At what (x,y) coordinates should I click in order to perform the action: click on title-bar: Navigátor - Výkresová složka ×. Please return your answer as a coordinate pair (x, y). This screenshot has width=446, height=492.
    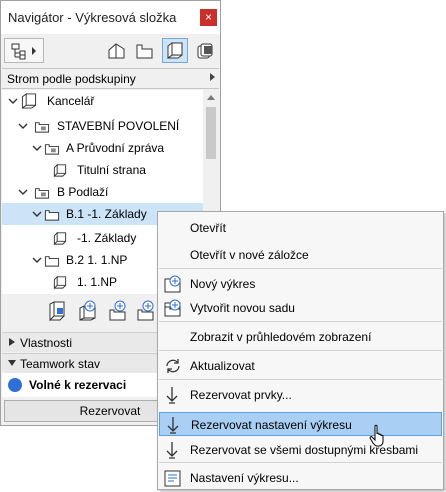
    Looking at the image, I should click on (110, 17).